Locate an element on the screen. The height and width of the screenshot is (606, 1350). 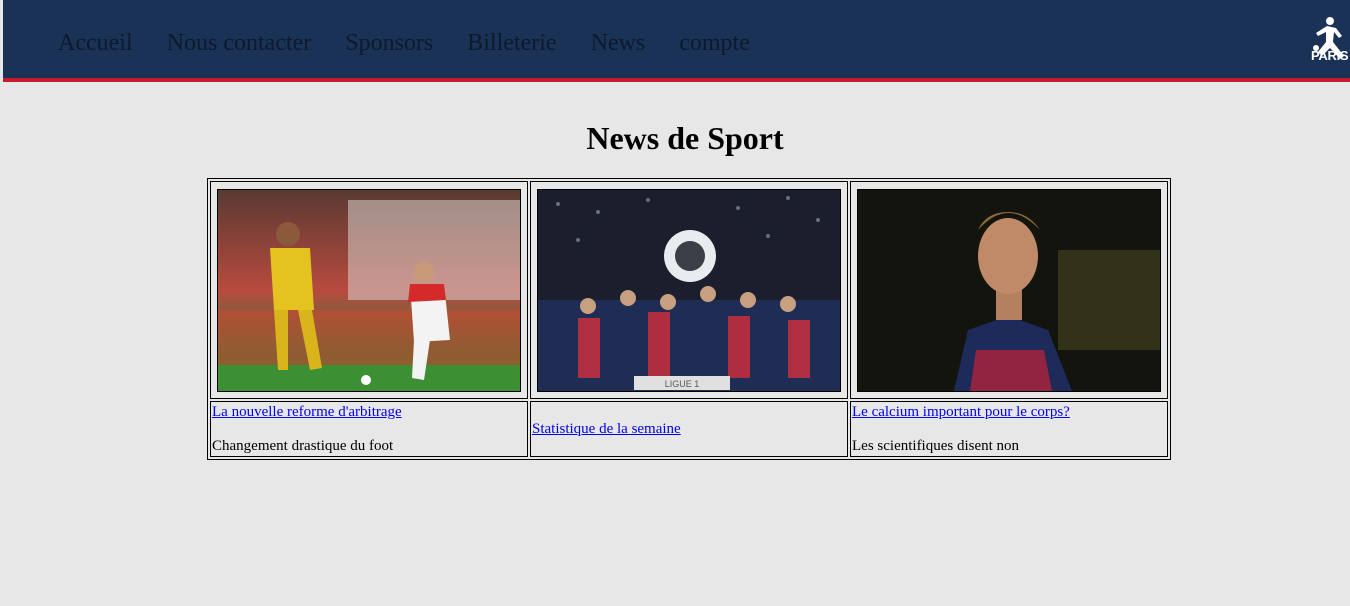
trophy-celebration-image: LIGUE 1 is located at coordinates (689, 290).